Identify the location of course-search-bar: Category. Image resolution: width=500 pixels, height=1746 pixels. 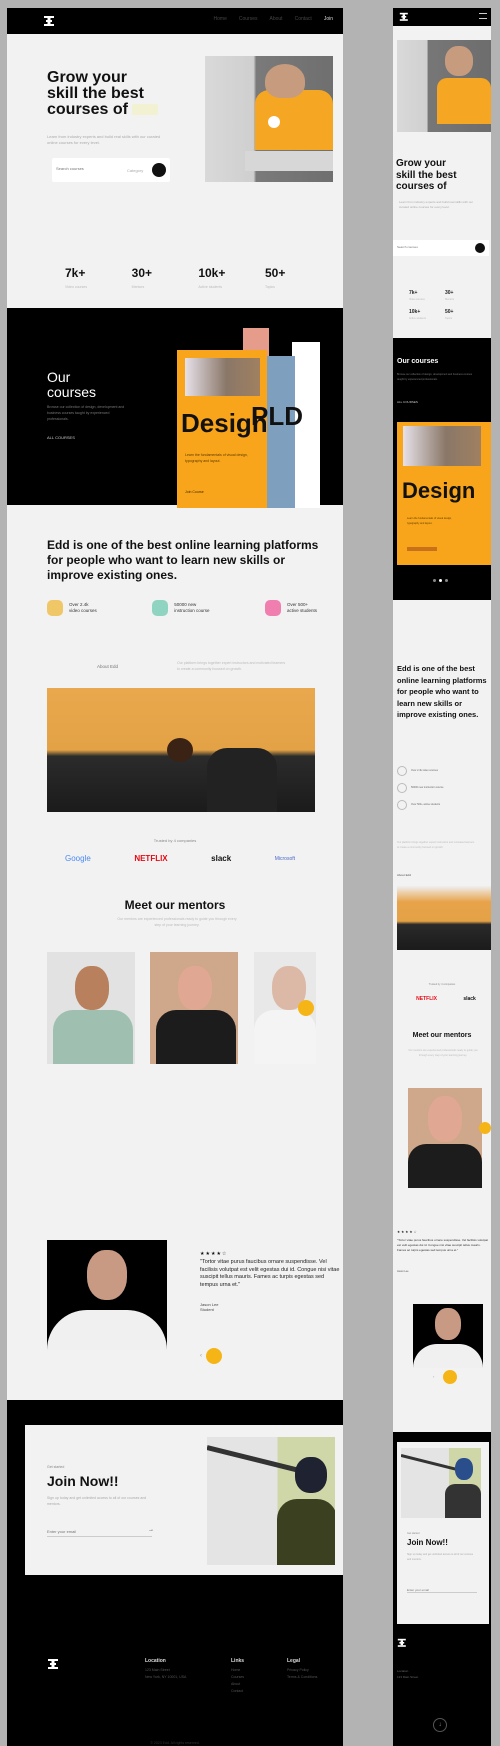
(111, 170).